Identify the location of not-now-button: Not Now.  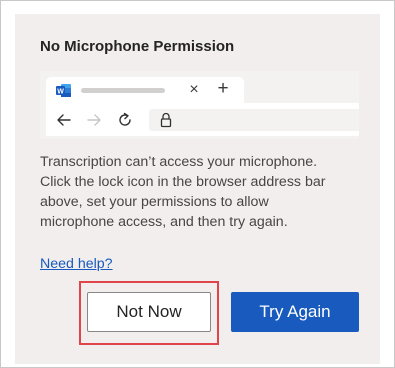
(149, 312).